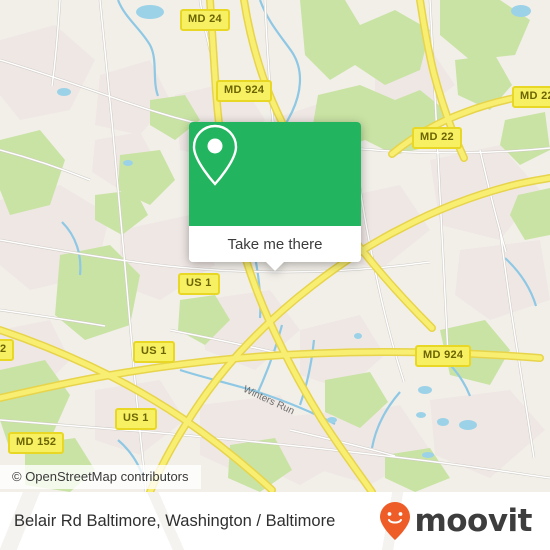 The image size is (550, 550). What do you see at coordinates (100, 477) in the screenshot?
I see `osm-attribution: © OpenStreetMap contributors` at bounding box center [100, 477].